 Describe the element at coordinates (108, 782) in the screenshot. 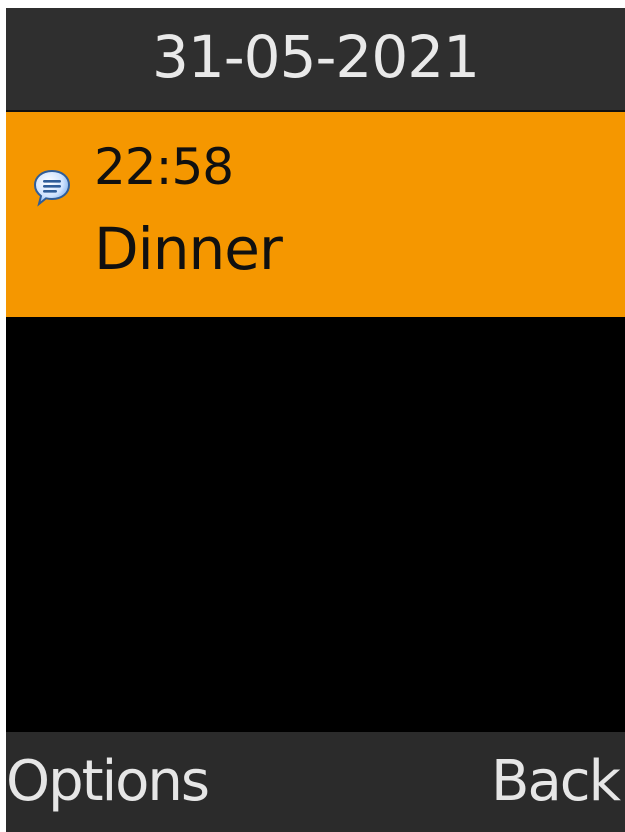

I see `options-softkey: Options` at that location.